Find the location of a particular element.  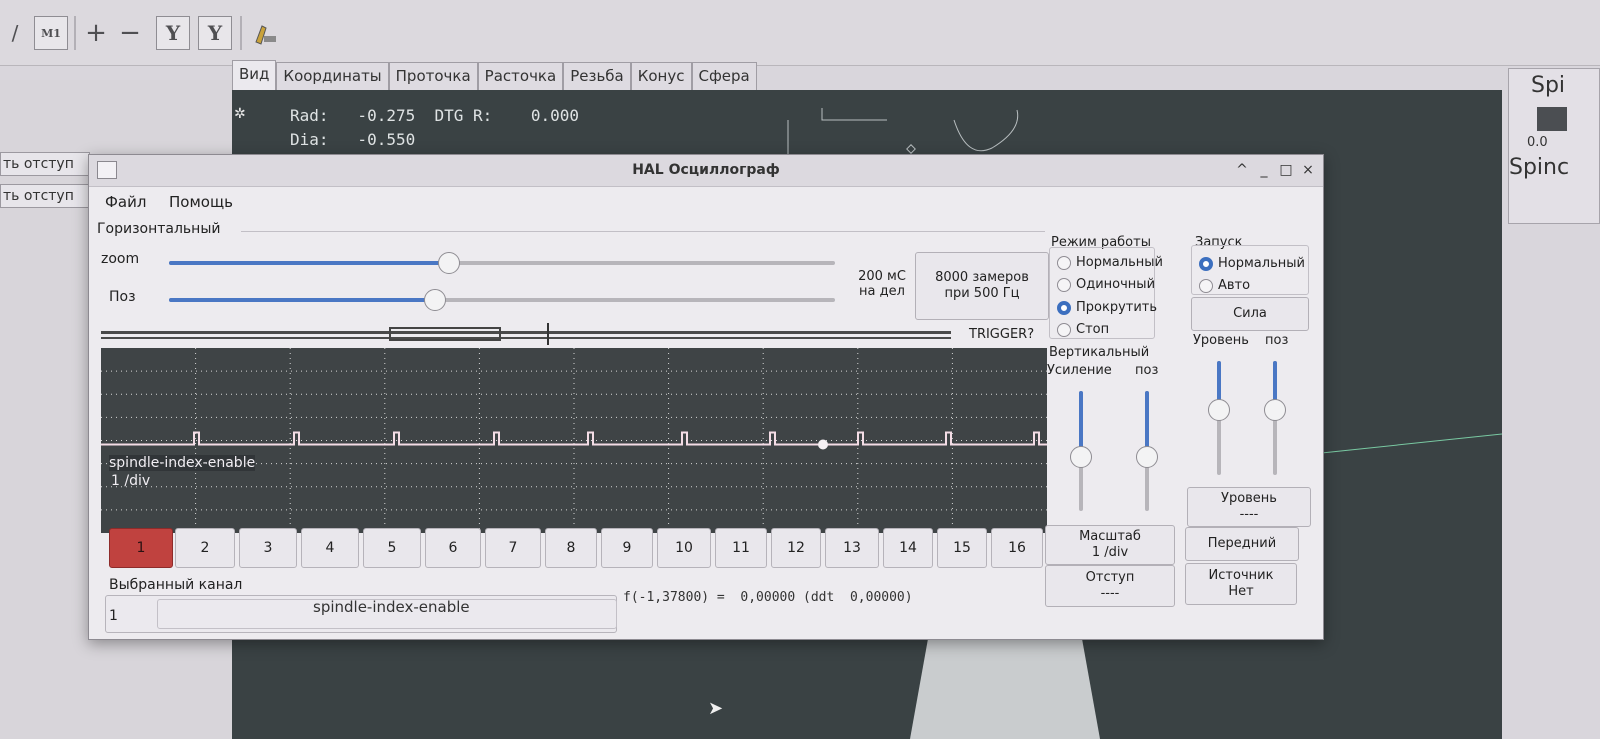

channel-button-14: 14 is located at coordinates (908, 548).